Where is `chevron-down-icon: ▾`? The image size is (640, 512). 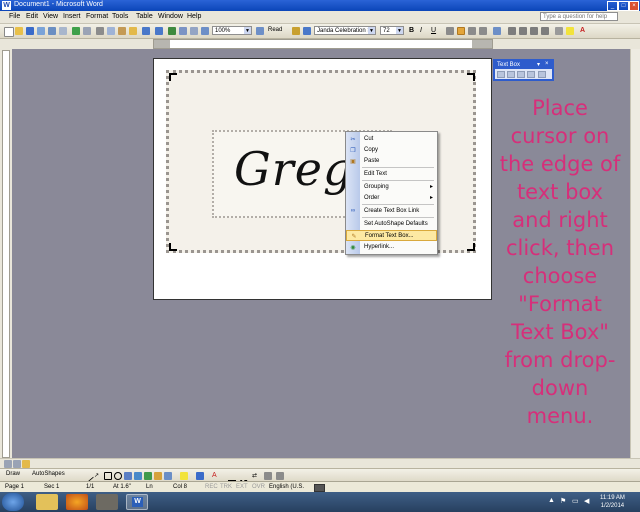
chevron-down-icon: ▾ is located at coordinates (538, 64).